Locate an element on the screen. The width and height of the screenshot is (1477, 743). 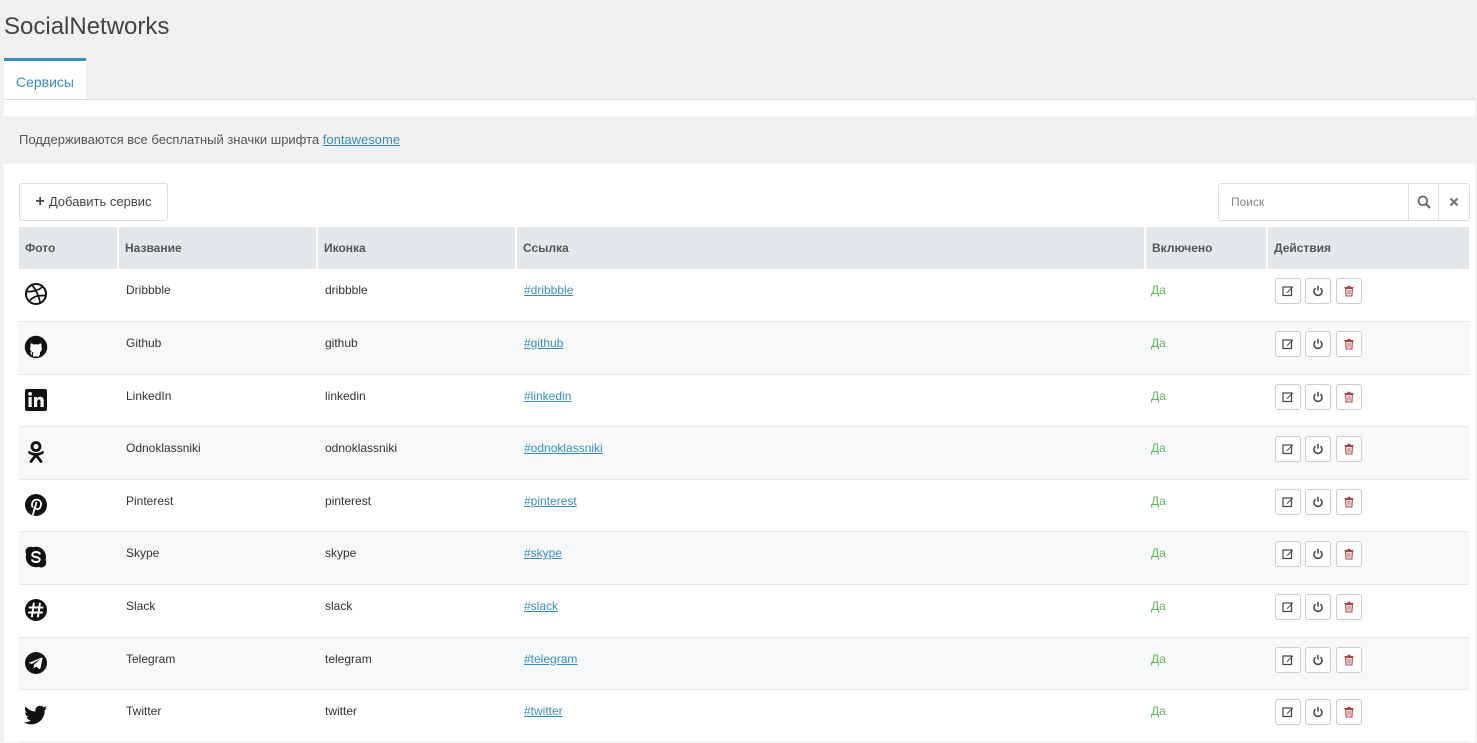
service-link: #pinterest is located at coordinates (550, 501).